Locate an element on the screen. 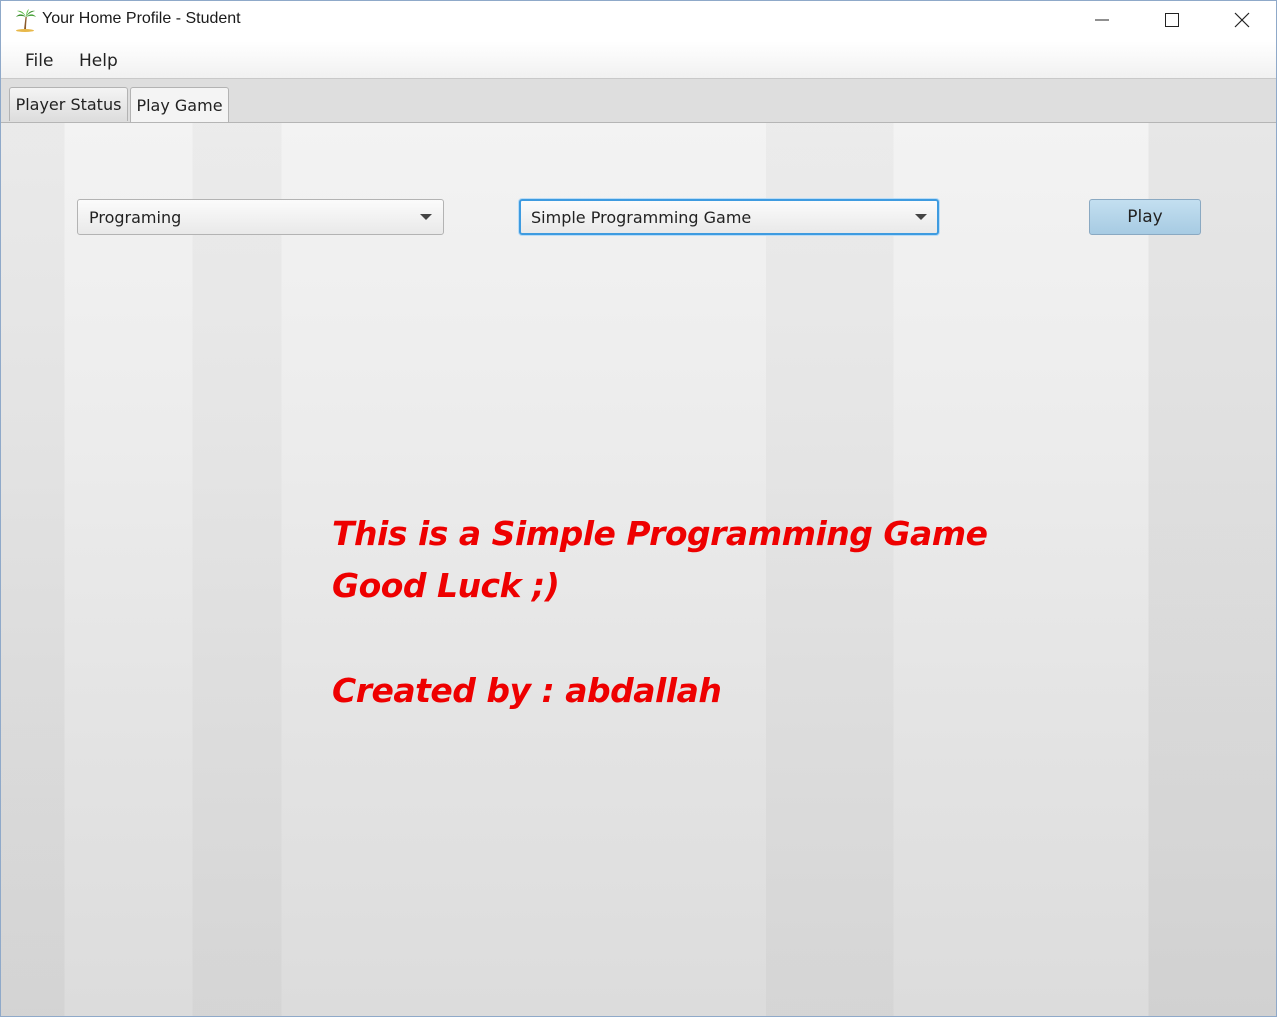 The height and width of the screenshot is (1017, 1277). title-bar: Your Home Profile - Student is located at coordinates (638, 21).